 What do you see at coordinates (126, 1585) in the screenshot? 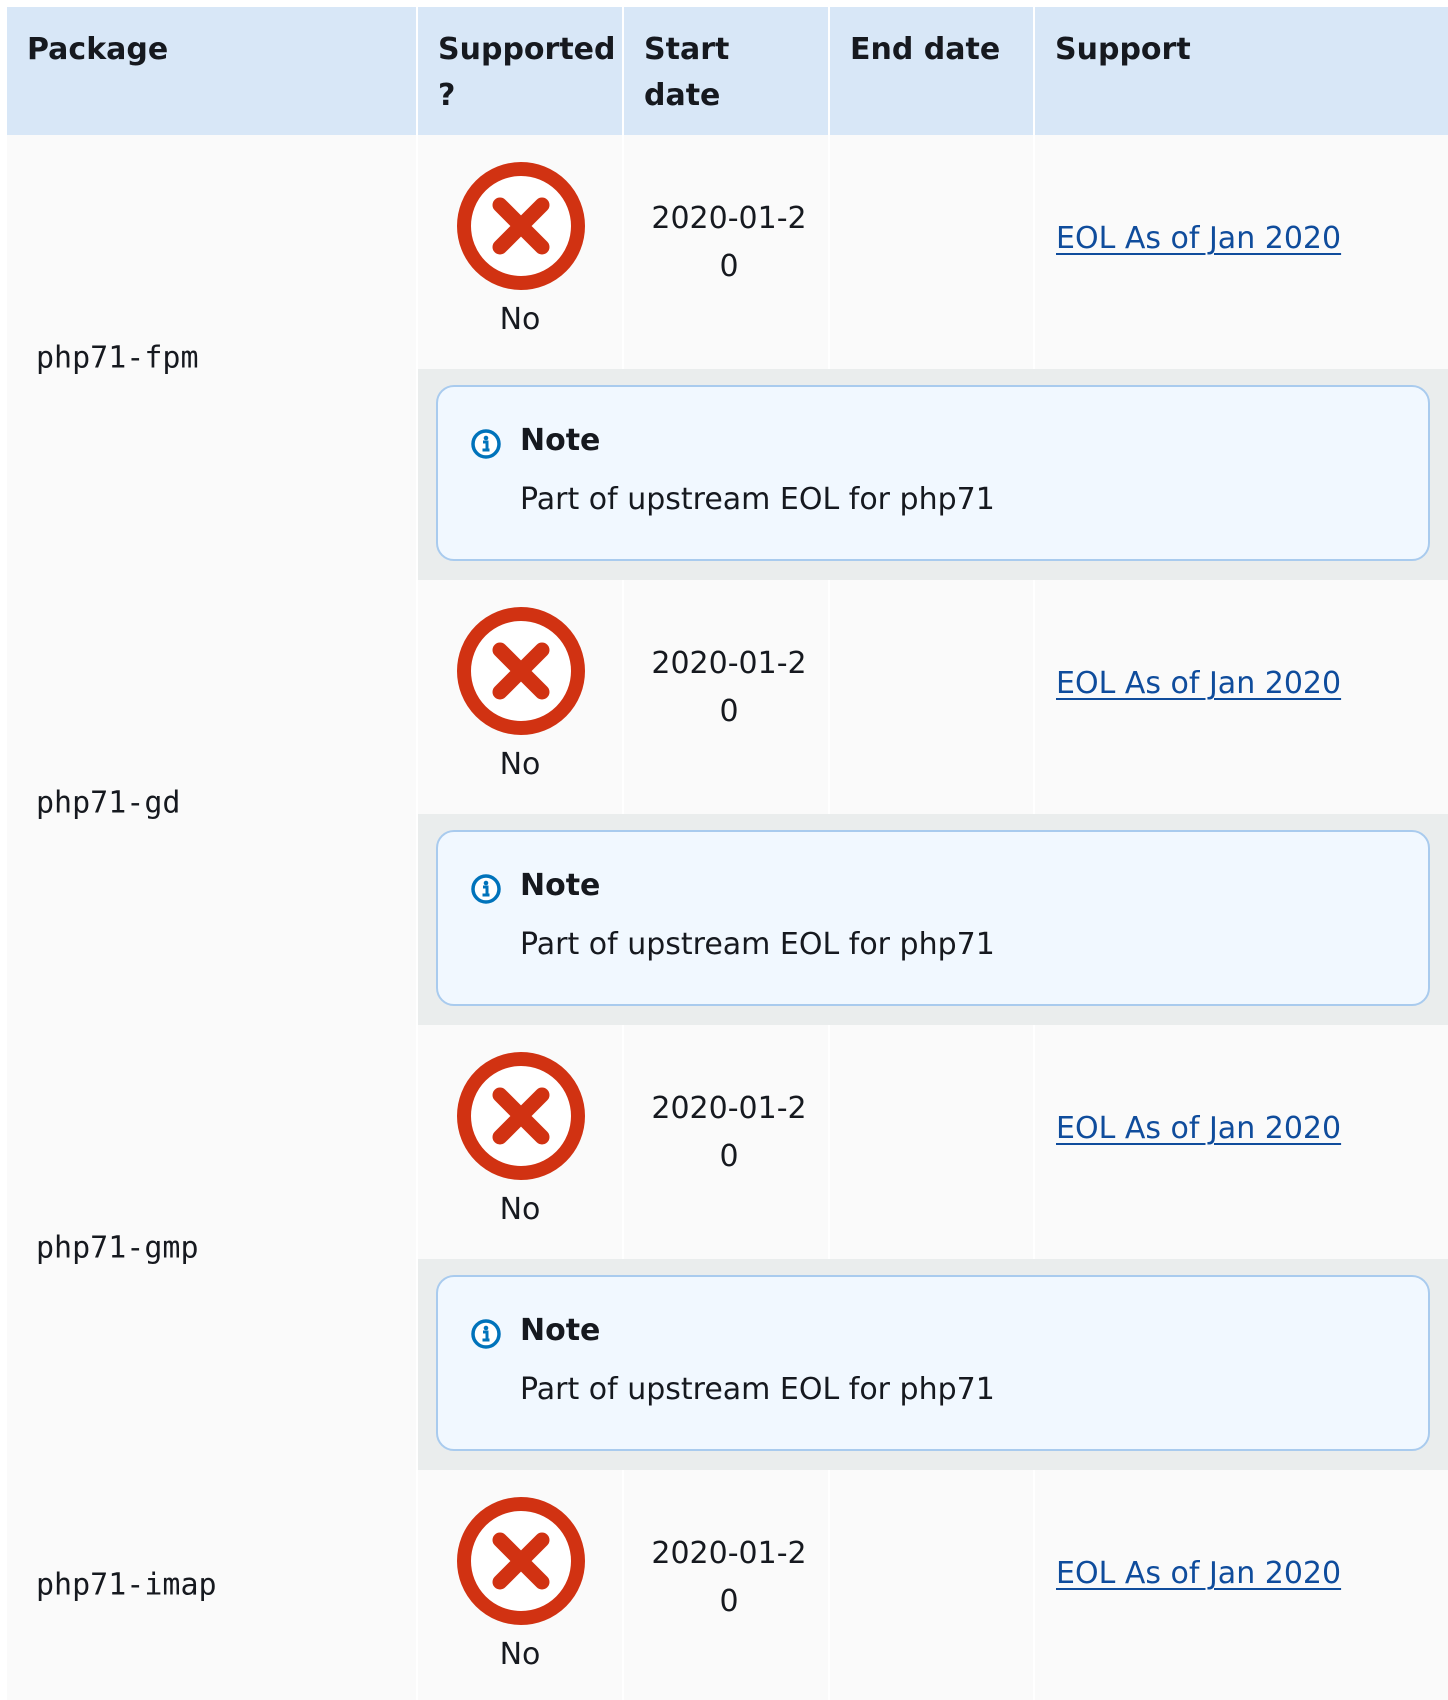
I see `package-name: php71-imap` at bounding box center [126, 1585].